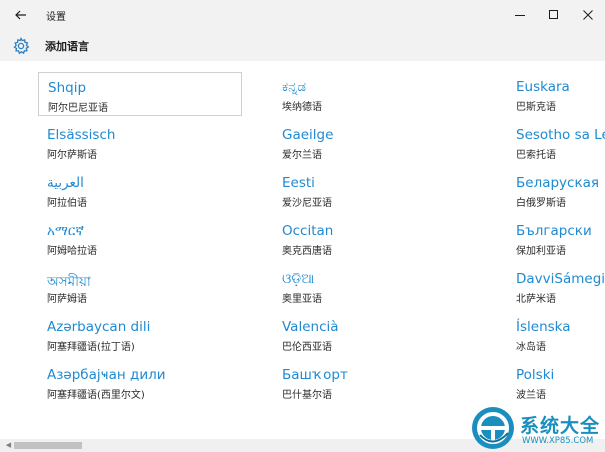 Image resolution: width=605 pixels, height=452 pixels. Describe the element at coordinates (375, 142) in the screenshot. I see `language-item: Gaeilge 爱尔兰语` at that location.